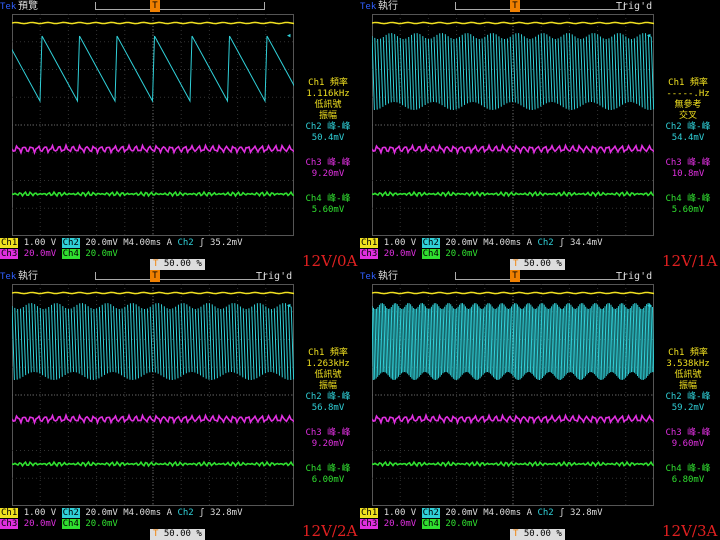  I want to click on ch3-meas-value: 9.60mV, so click(688, 444).